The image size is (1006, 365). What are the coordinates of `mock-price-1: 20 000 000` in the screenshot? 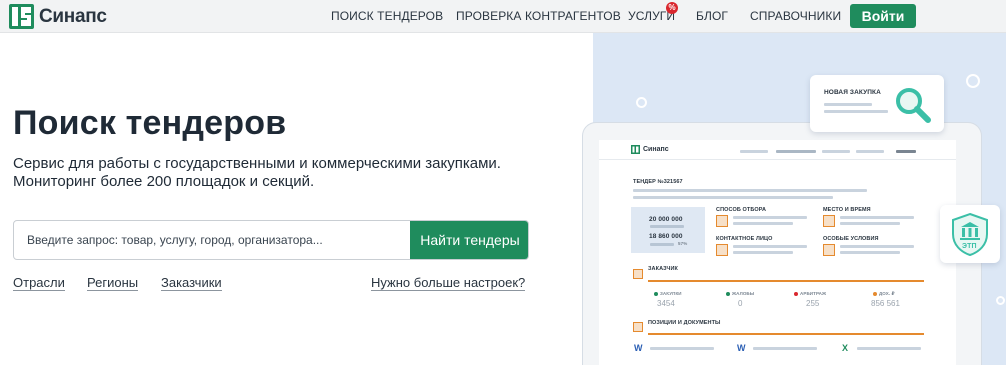 It's located at (666, 219).